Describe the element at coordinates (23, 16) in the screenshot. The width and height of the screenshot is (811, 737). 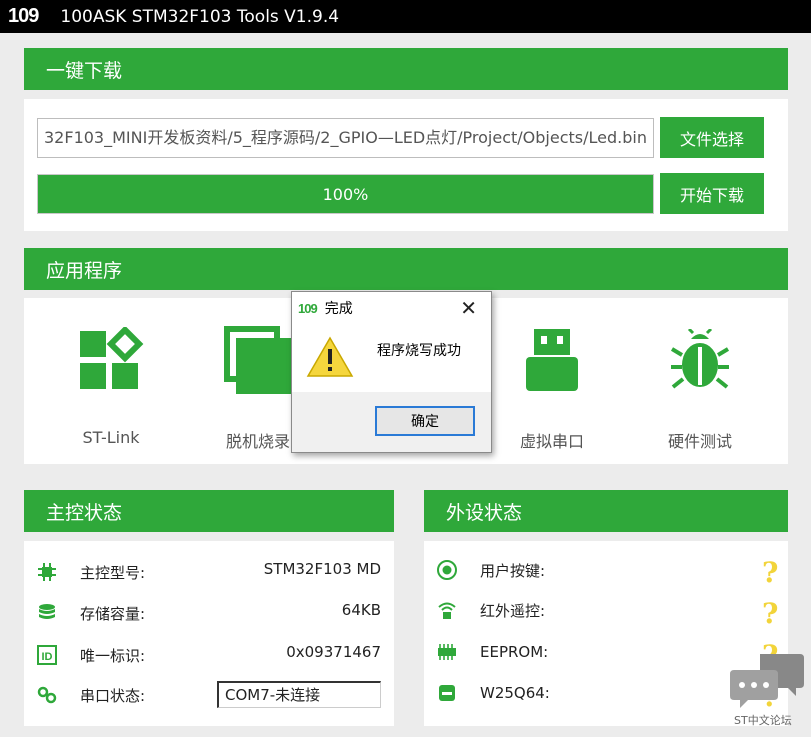
I see `app-logo: 109` at that location.